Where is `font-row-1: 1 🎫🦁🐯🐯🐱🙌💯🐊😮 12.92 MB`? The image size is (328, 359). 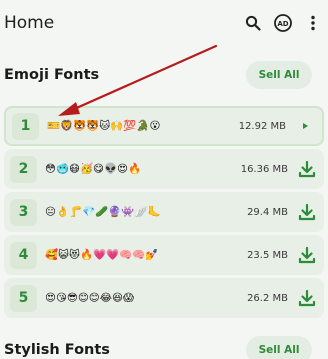 font-row-1: 1 🎫🦁🐯🐯🐱🙌💯🐊😮 12.92 MB is located at coordinates (164, 126).